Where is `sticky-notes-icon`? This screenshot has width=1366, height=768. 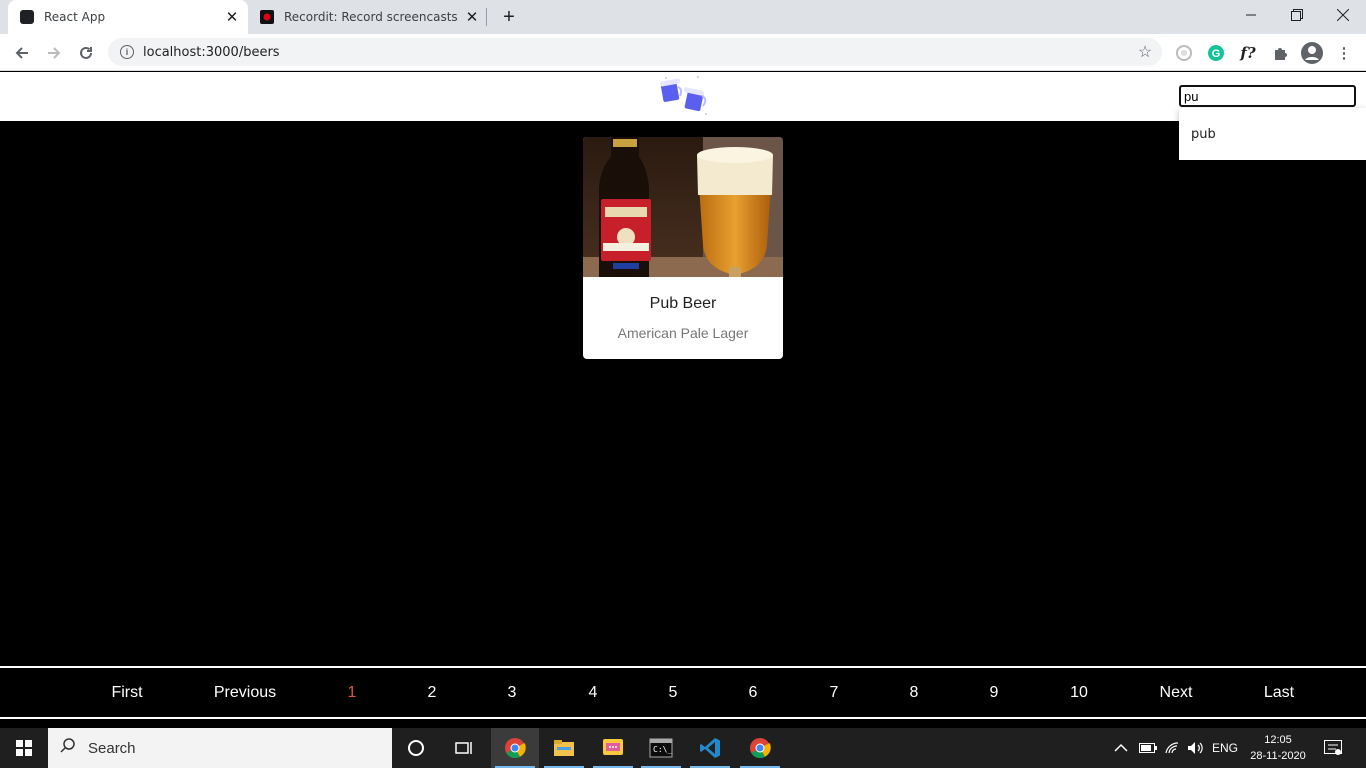
sticky-notes-icon is located at coordinates (613, 748).